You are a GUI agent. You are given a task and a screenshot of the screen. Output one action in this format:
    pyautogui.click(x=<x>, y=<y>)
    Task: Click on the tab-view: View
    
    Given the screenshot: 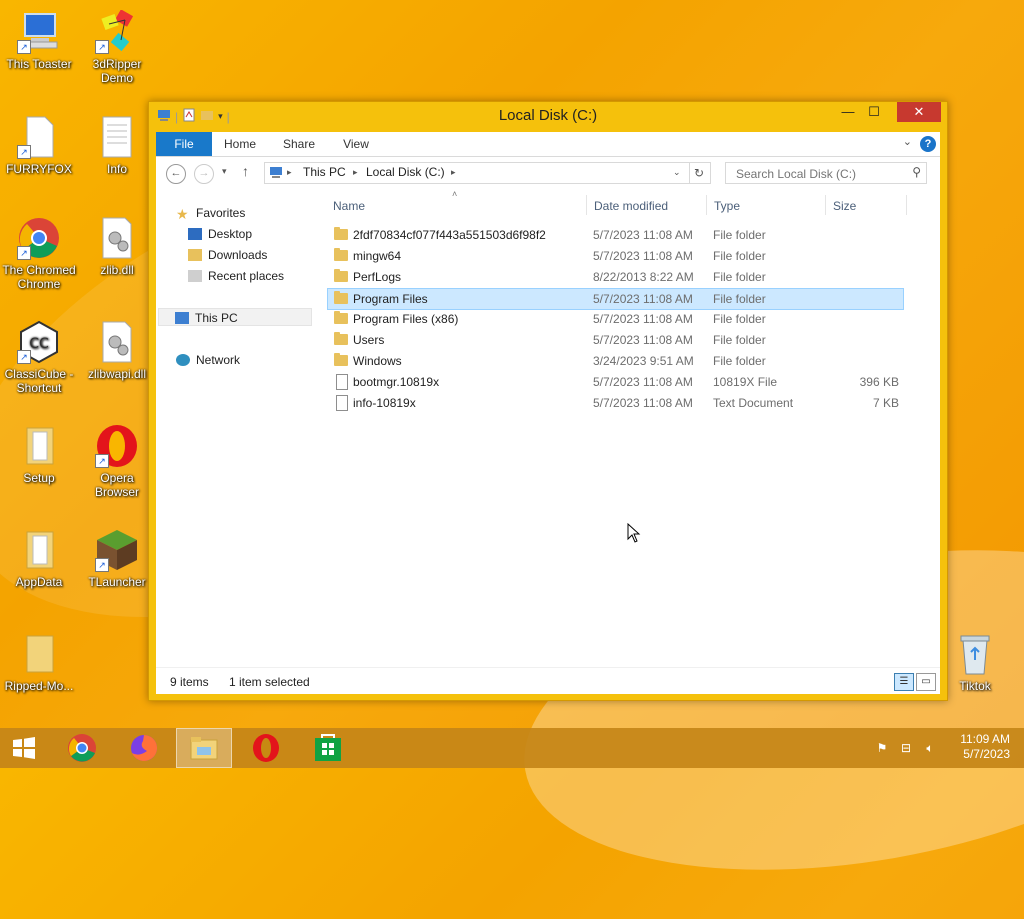 What is the action you would take?
    pyautogui.click(x=356, y=144)
    